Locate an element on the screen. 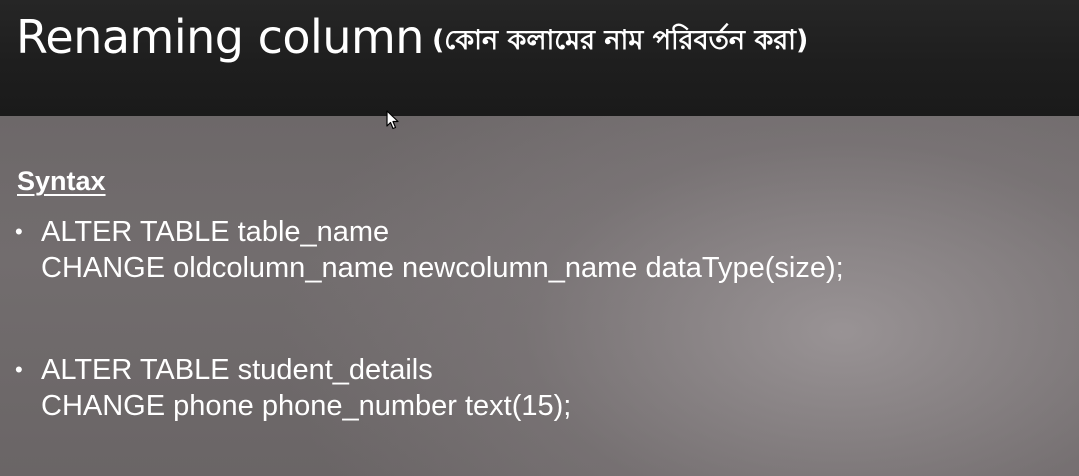 This screenshot has height=476, width=1079. title-main: Renaming column is located at coordinates (220, 37).